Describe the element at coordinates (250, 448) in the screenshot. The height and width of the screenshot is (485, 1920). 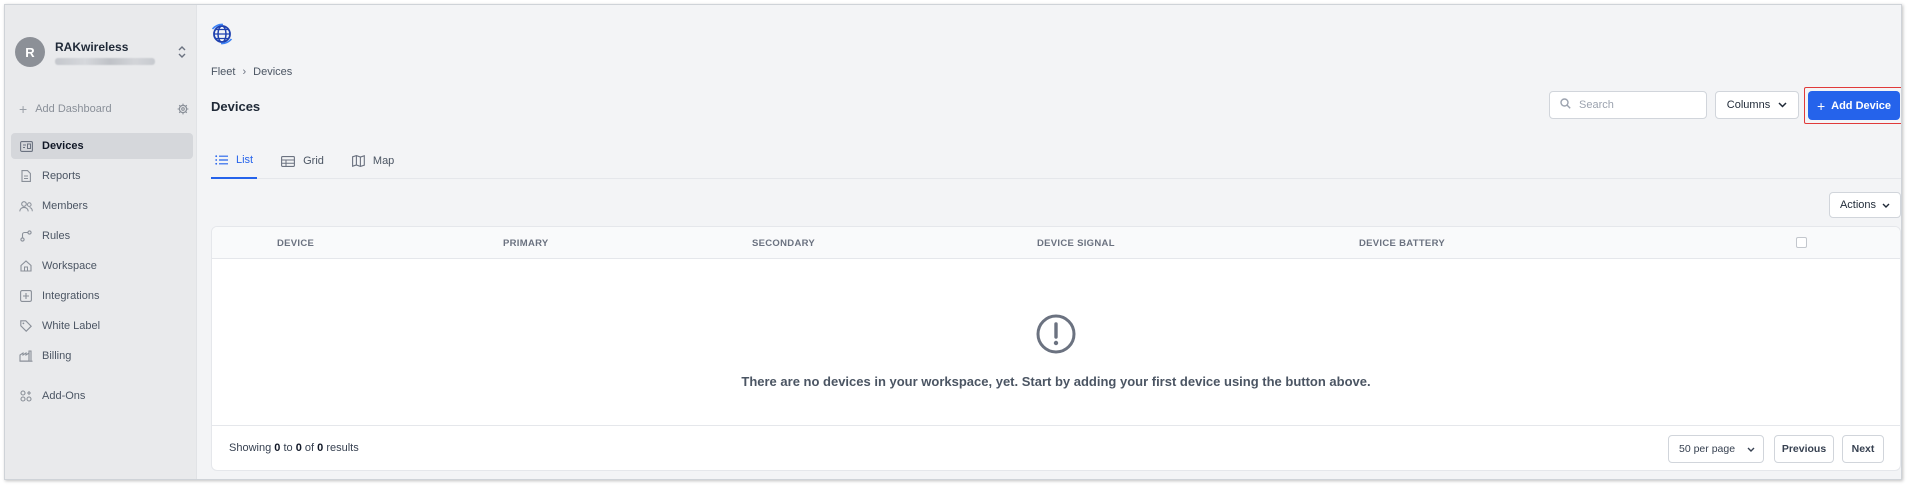
I see `showing-text: Showing` at that location.